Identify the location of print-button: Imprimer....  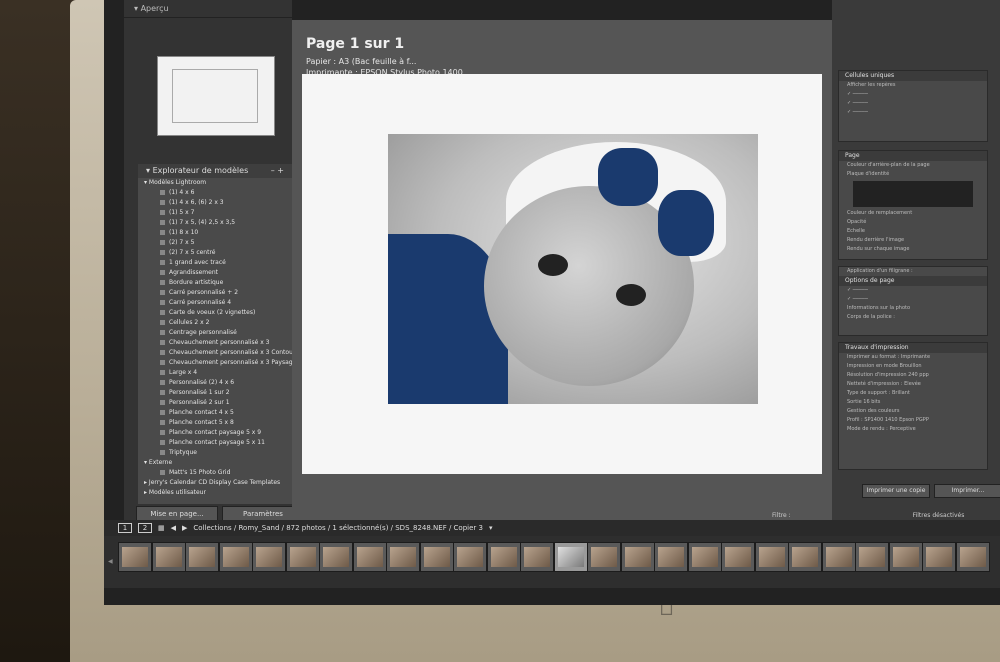
(967, 491).